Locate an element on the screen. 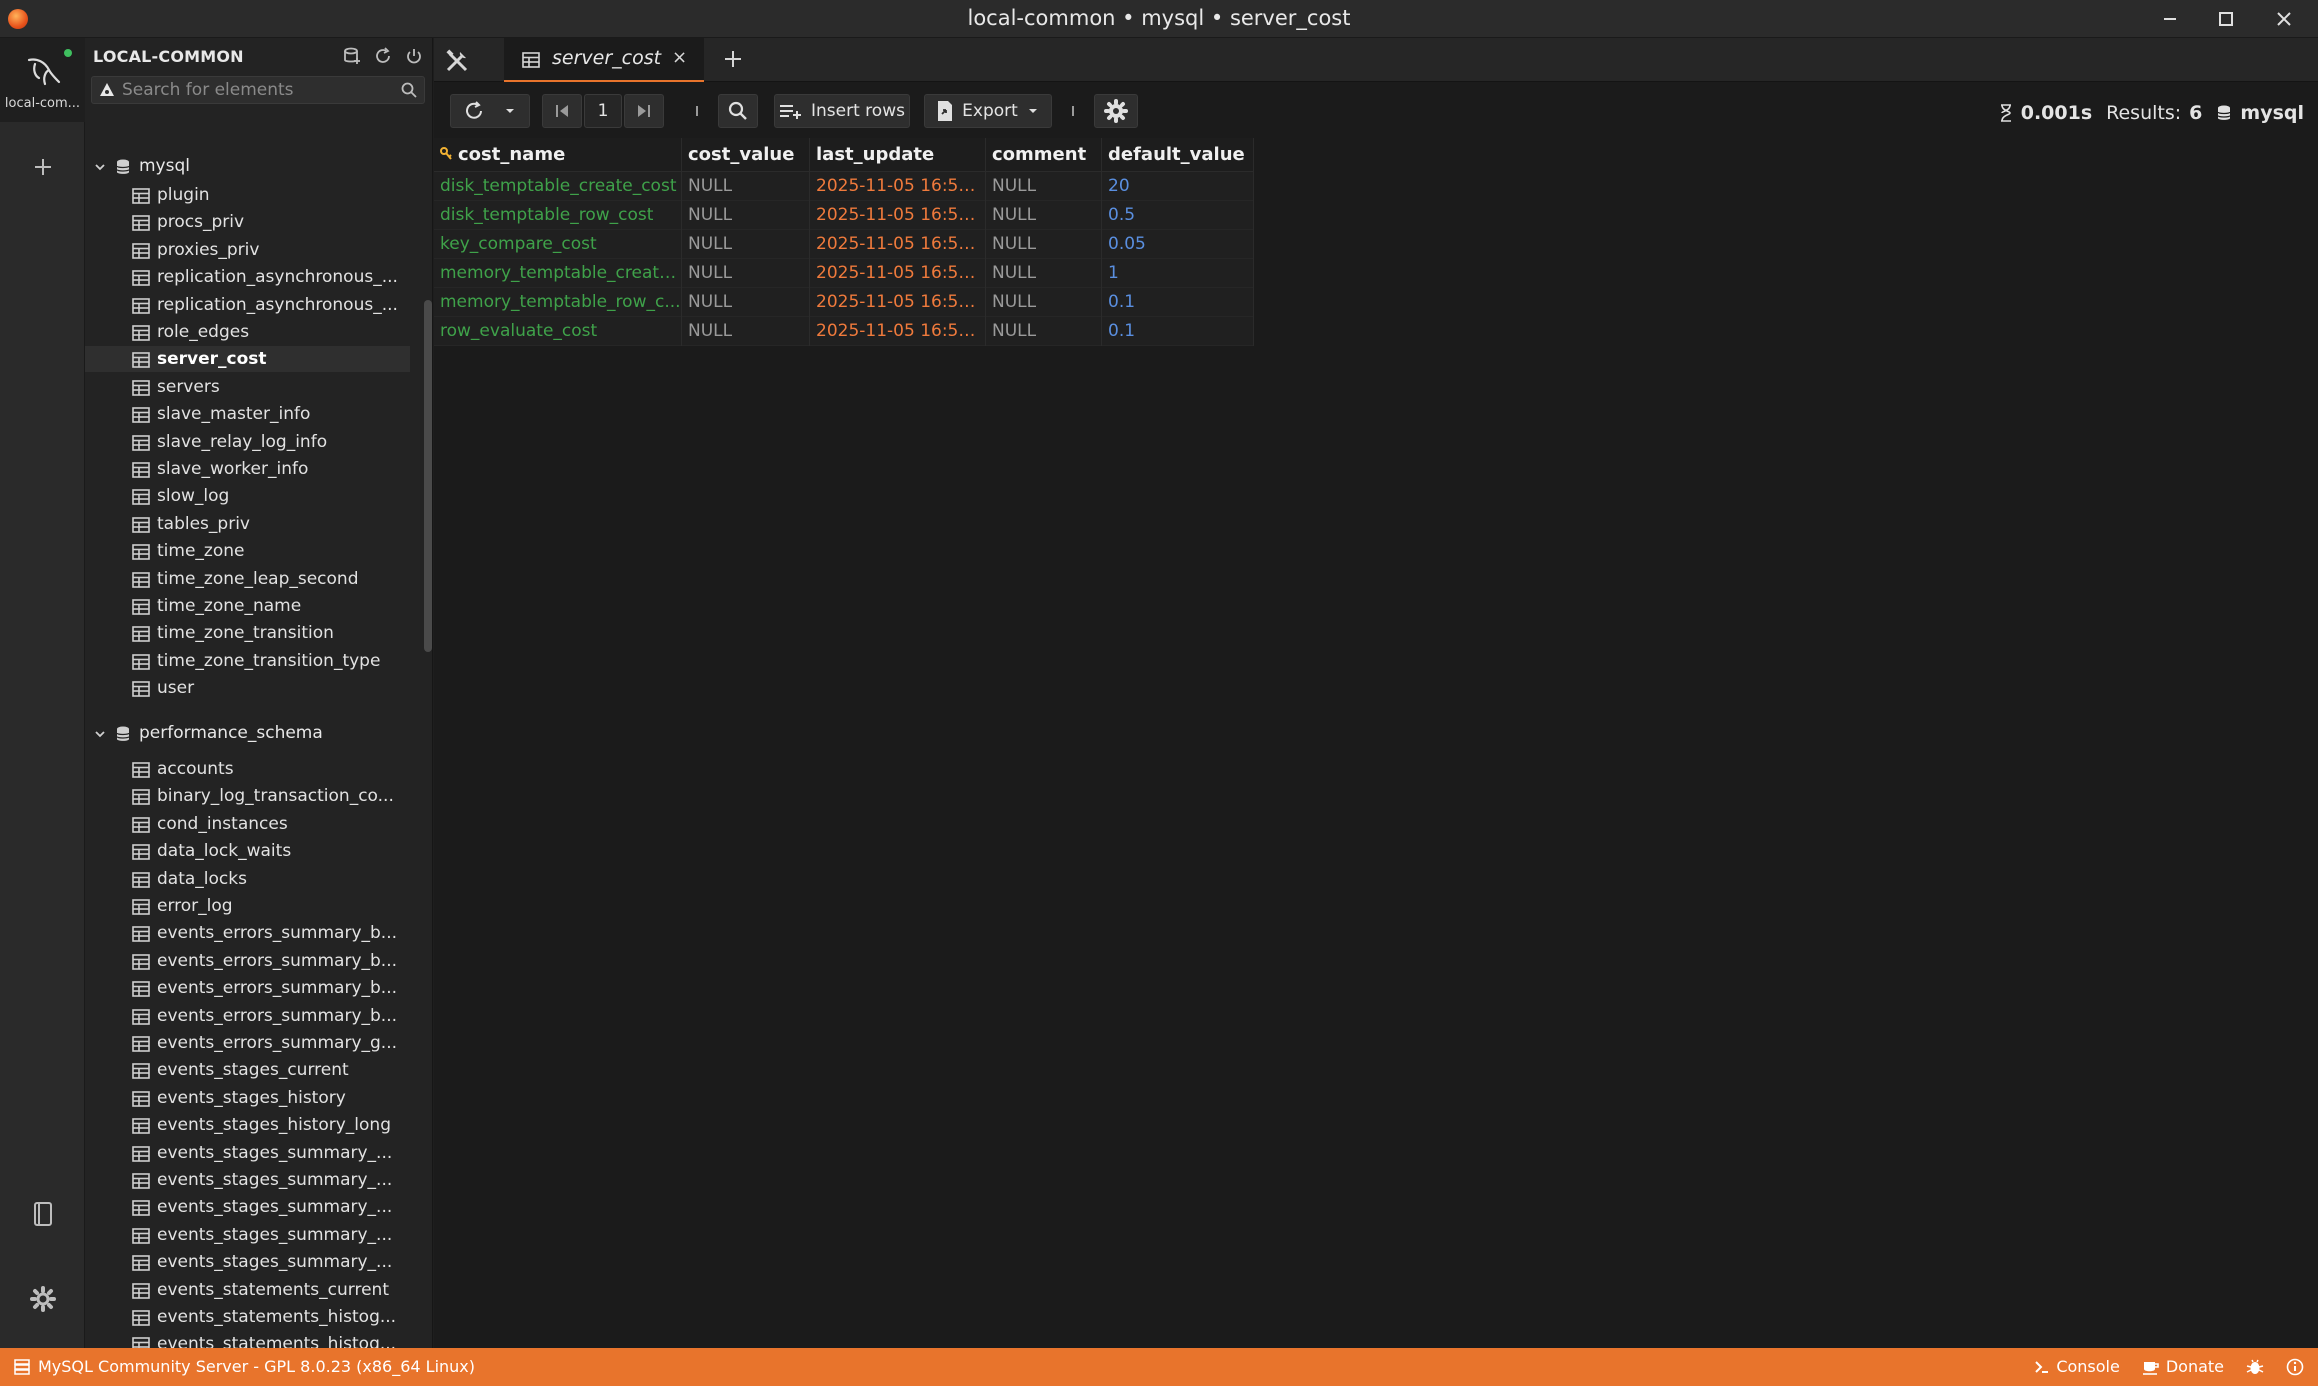 The width and height of the screenshot is (2318, 1386). table-node: slow_log is located at coordinates (247, 496).